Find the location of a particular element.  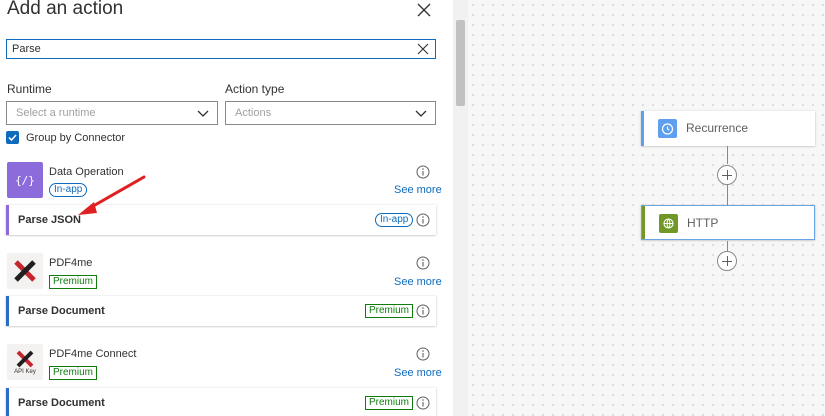

group-by-connector-checkbox is located at coordinates (12, 137).